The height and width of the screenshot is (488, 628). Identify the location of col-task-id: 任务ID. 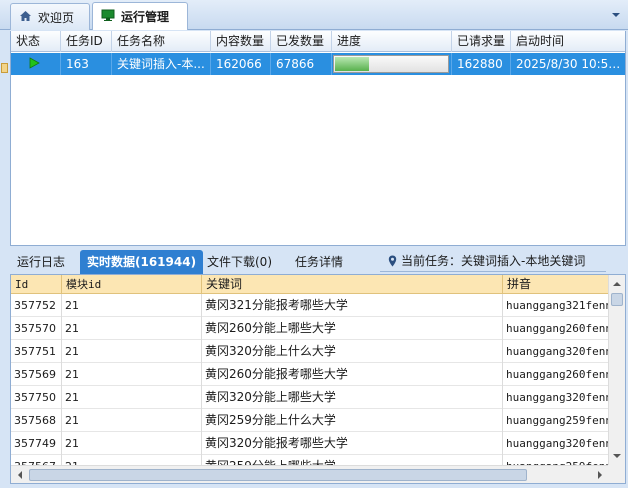
(86, 41).